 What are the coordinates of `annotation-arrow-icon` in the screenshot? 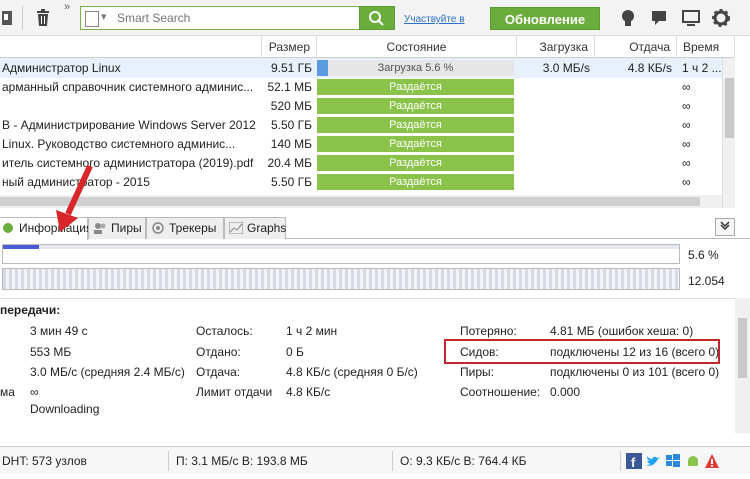 It's located at (74, 198).